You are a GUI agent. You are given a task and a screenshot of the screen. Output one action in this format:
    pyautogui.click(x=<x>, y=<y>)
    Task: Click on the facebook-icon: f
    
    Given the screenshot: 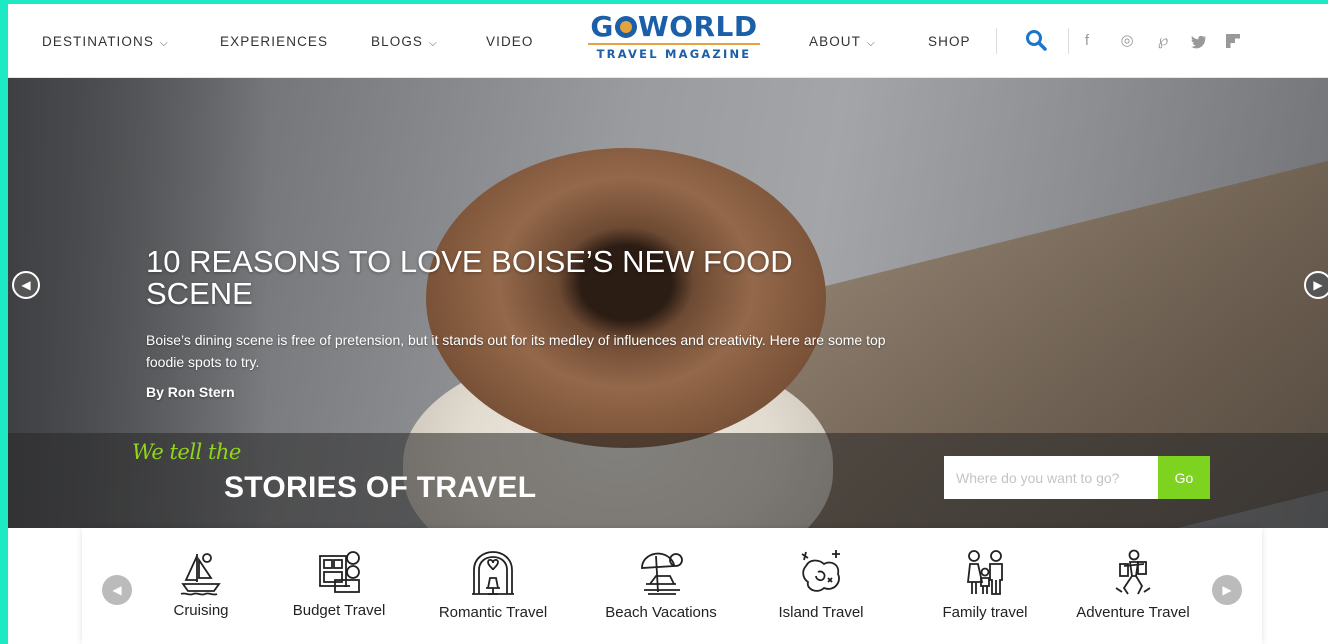 What is the action you would take?
    pyautogui.click(x=1087, y=41)
    